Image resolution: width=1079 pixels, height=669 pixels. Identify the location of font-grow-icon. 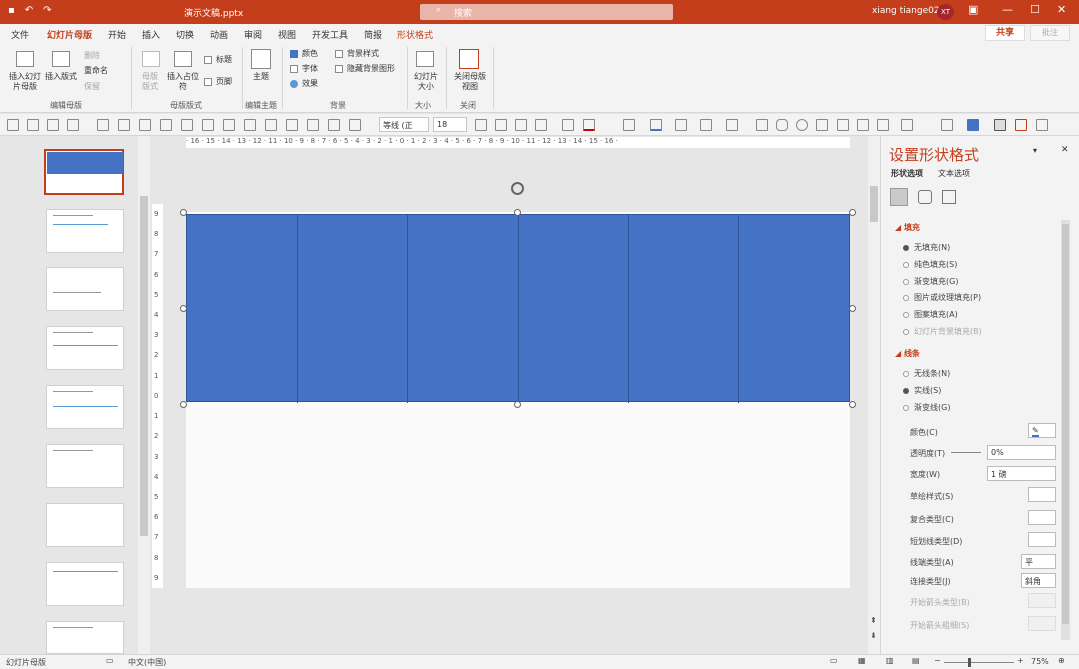
(481, 125).